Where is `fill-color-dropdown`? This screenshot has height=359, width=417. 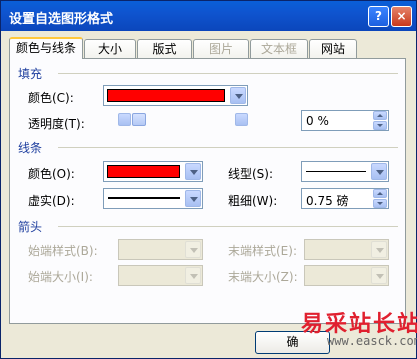
fill-color-dropdown is located at coordinates (175, 95).